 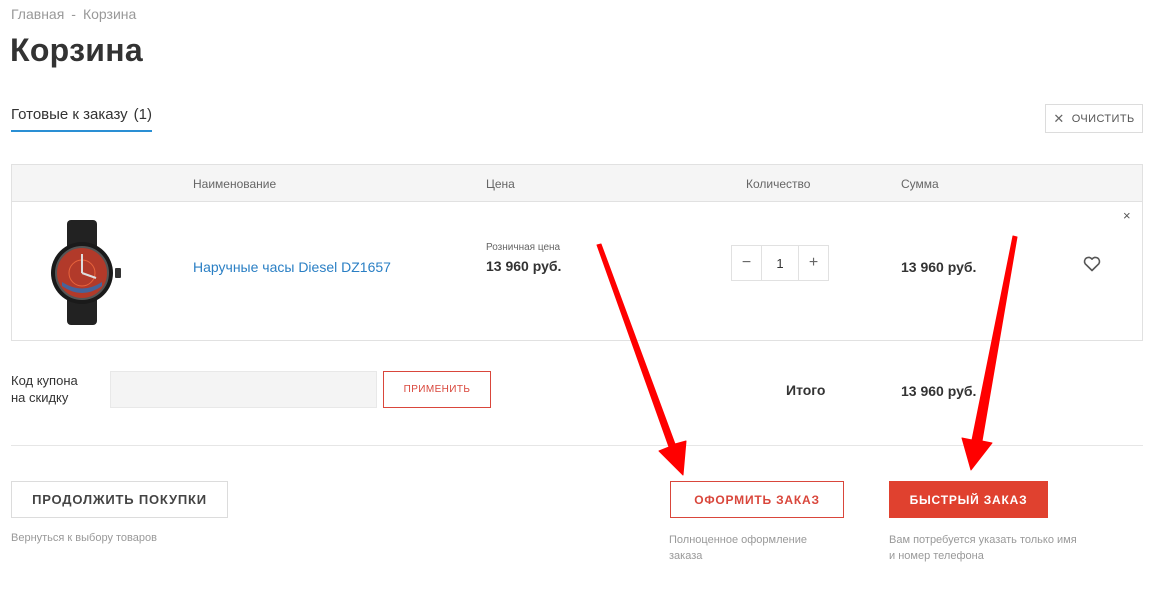 I want to click on product-price: 13 960 руб., so click(x=524, y=266).